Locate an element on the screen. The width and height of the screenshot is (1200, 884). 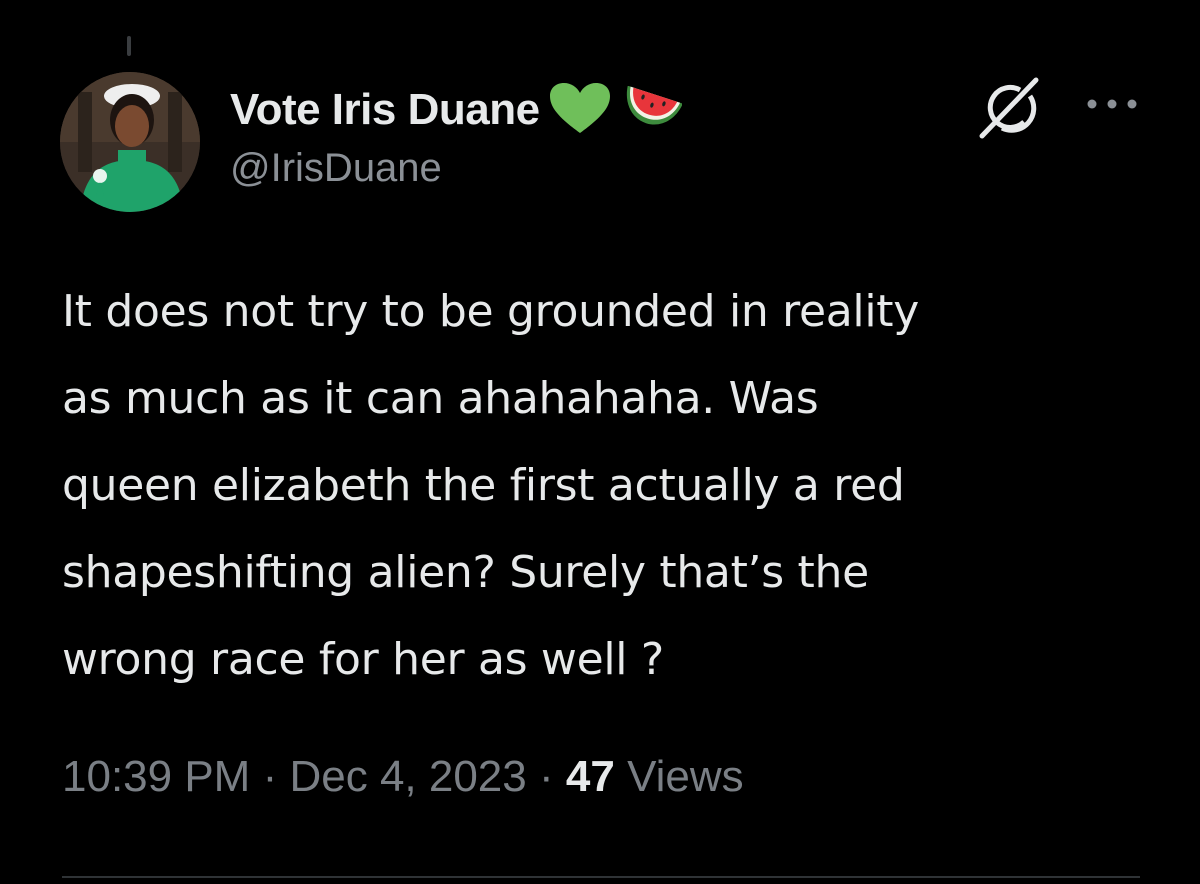
display-name-row: Vote Iris Duane is located at coordinates (456, 110).